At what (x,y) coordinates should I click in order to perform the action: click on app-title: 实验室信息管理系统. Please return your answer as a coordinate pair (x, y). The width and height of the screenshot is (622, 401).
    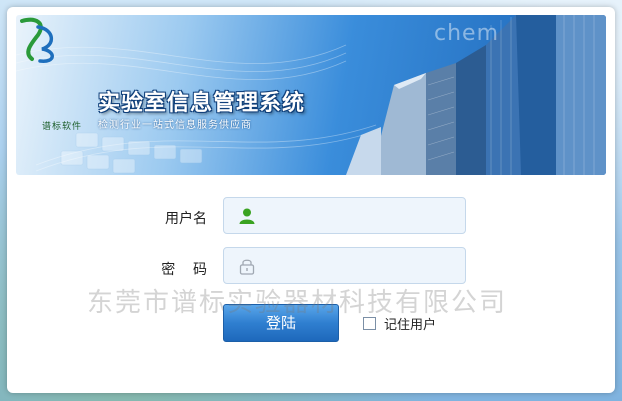
    Looking at the image, I should click on (202, 103).